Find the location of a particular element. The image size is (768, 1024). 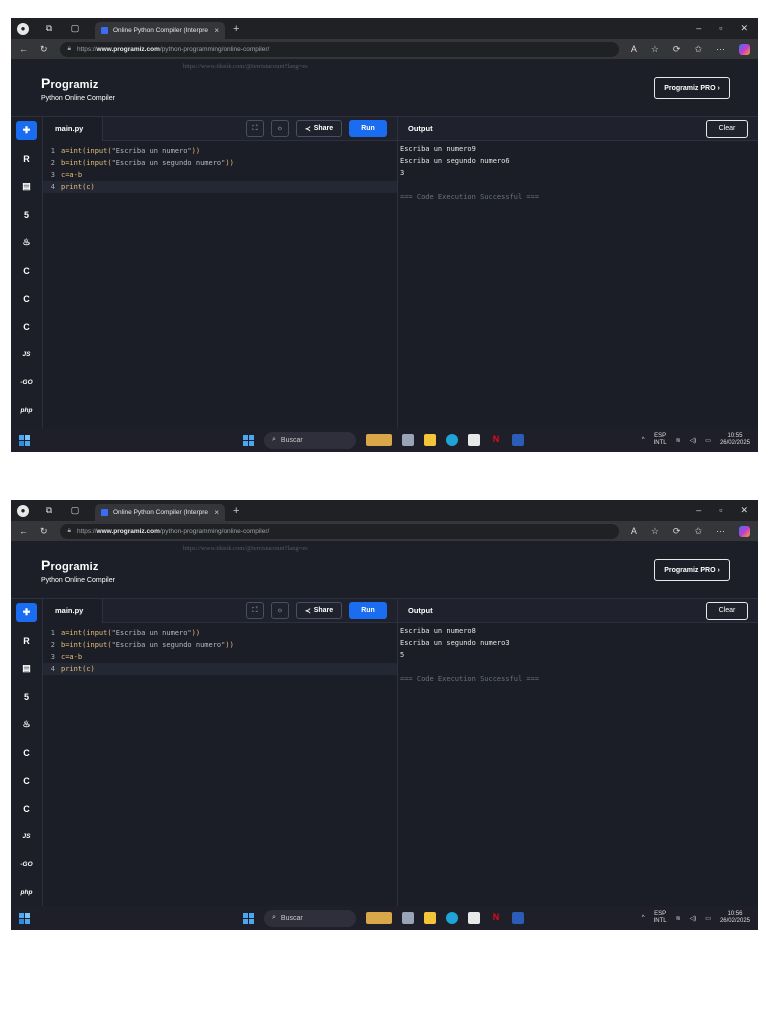

favorite-star-icon: ☆ is located at coordinates (655, 531).